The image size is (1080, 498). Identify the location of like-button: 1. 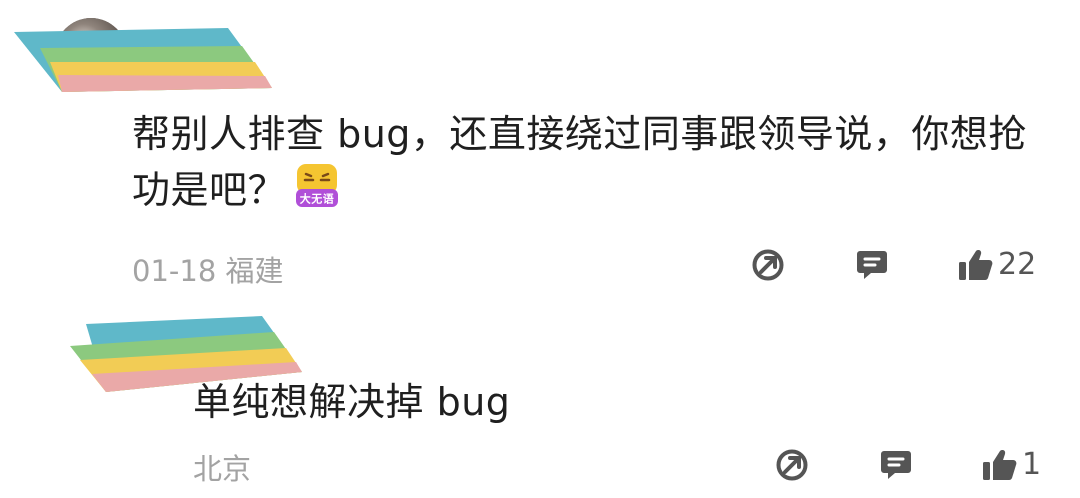
(1011, 464).